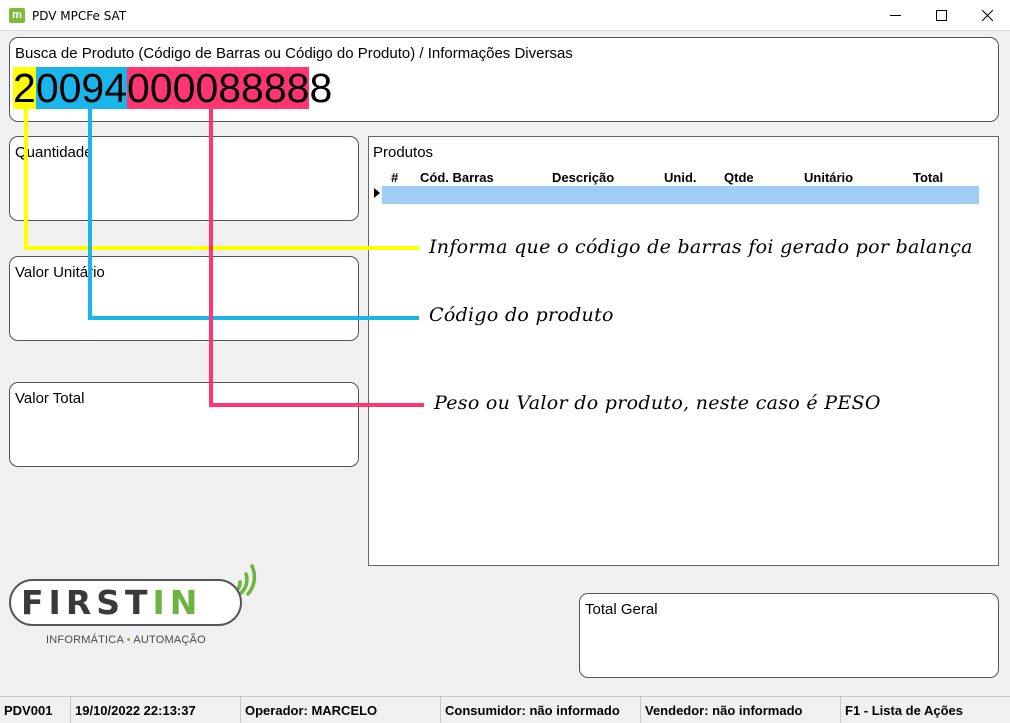  What do you see at coordinates (721, 710) in the screenshot?
I see `status-seller: Vendedor: não informado` at bounding box center [721, 710].